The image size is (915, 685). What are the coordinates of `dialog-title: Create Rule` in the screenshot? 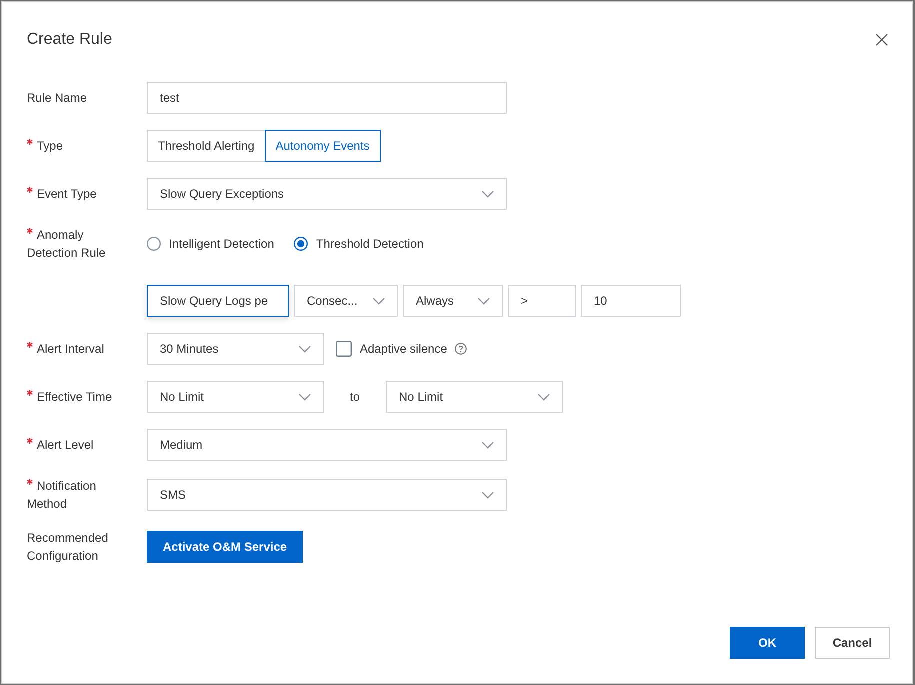 It's located at (69, 40).